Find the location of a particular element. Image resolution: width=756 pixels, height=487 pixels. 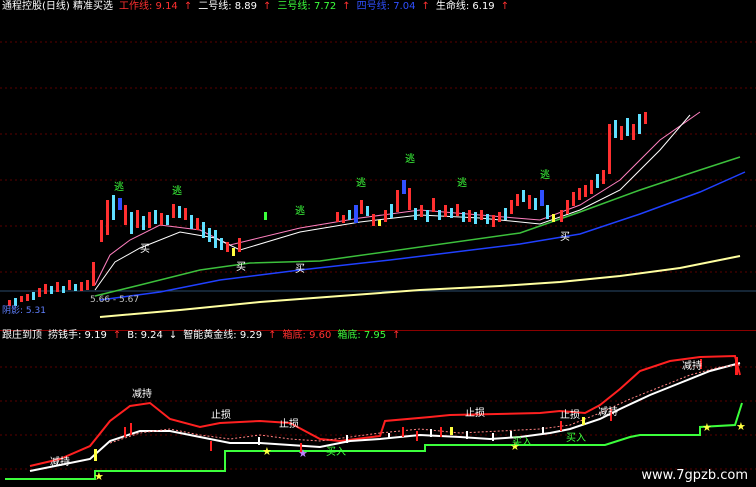

price-range-tag: 5.66 - 5.67 is located at coordinates (114, 300).